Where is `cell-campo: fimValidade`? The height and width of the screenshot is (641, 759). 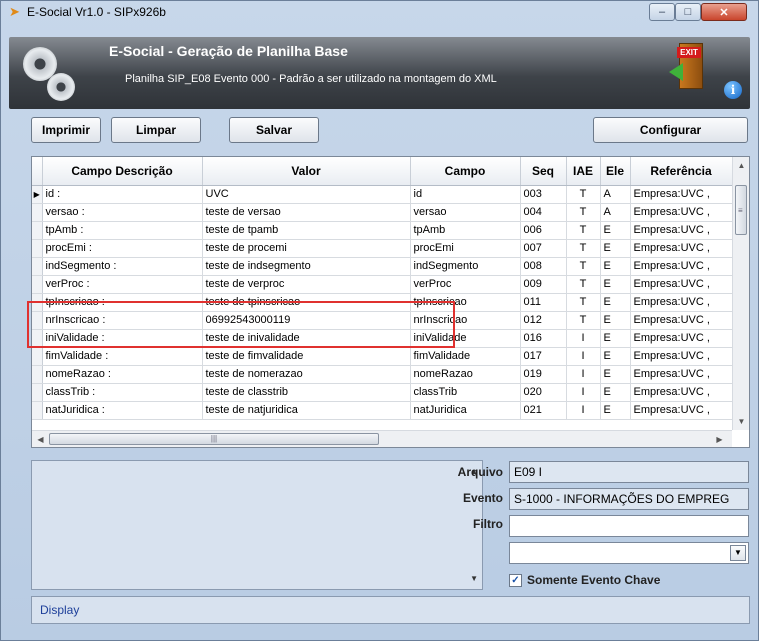 cell-campo: fimValidade is located at coordinates (465, 356).